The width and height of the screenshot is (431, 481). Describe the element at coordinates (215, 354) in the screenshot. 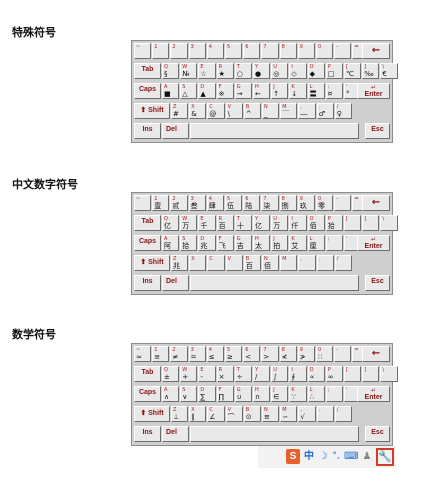

I see `symbol-key: 4 ≤` at that location.